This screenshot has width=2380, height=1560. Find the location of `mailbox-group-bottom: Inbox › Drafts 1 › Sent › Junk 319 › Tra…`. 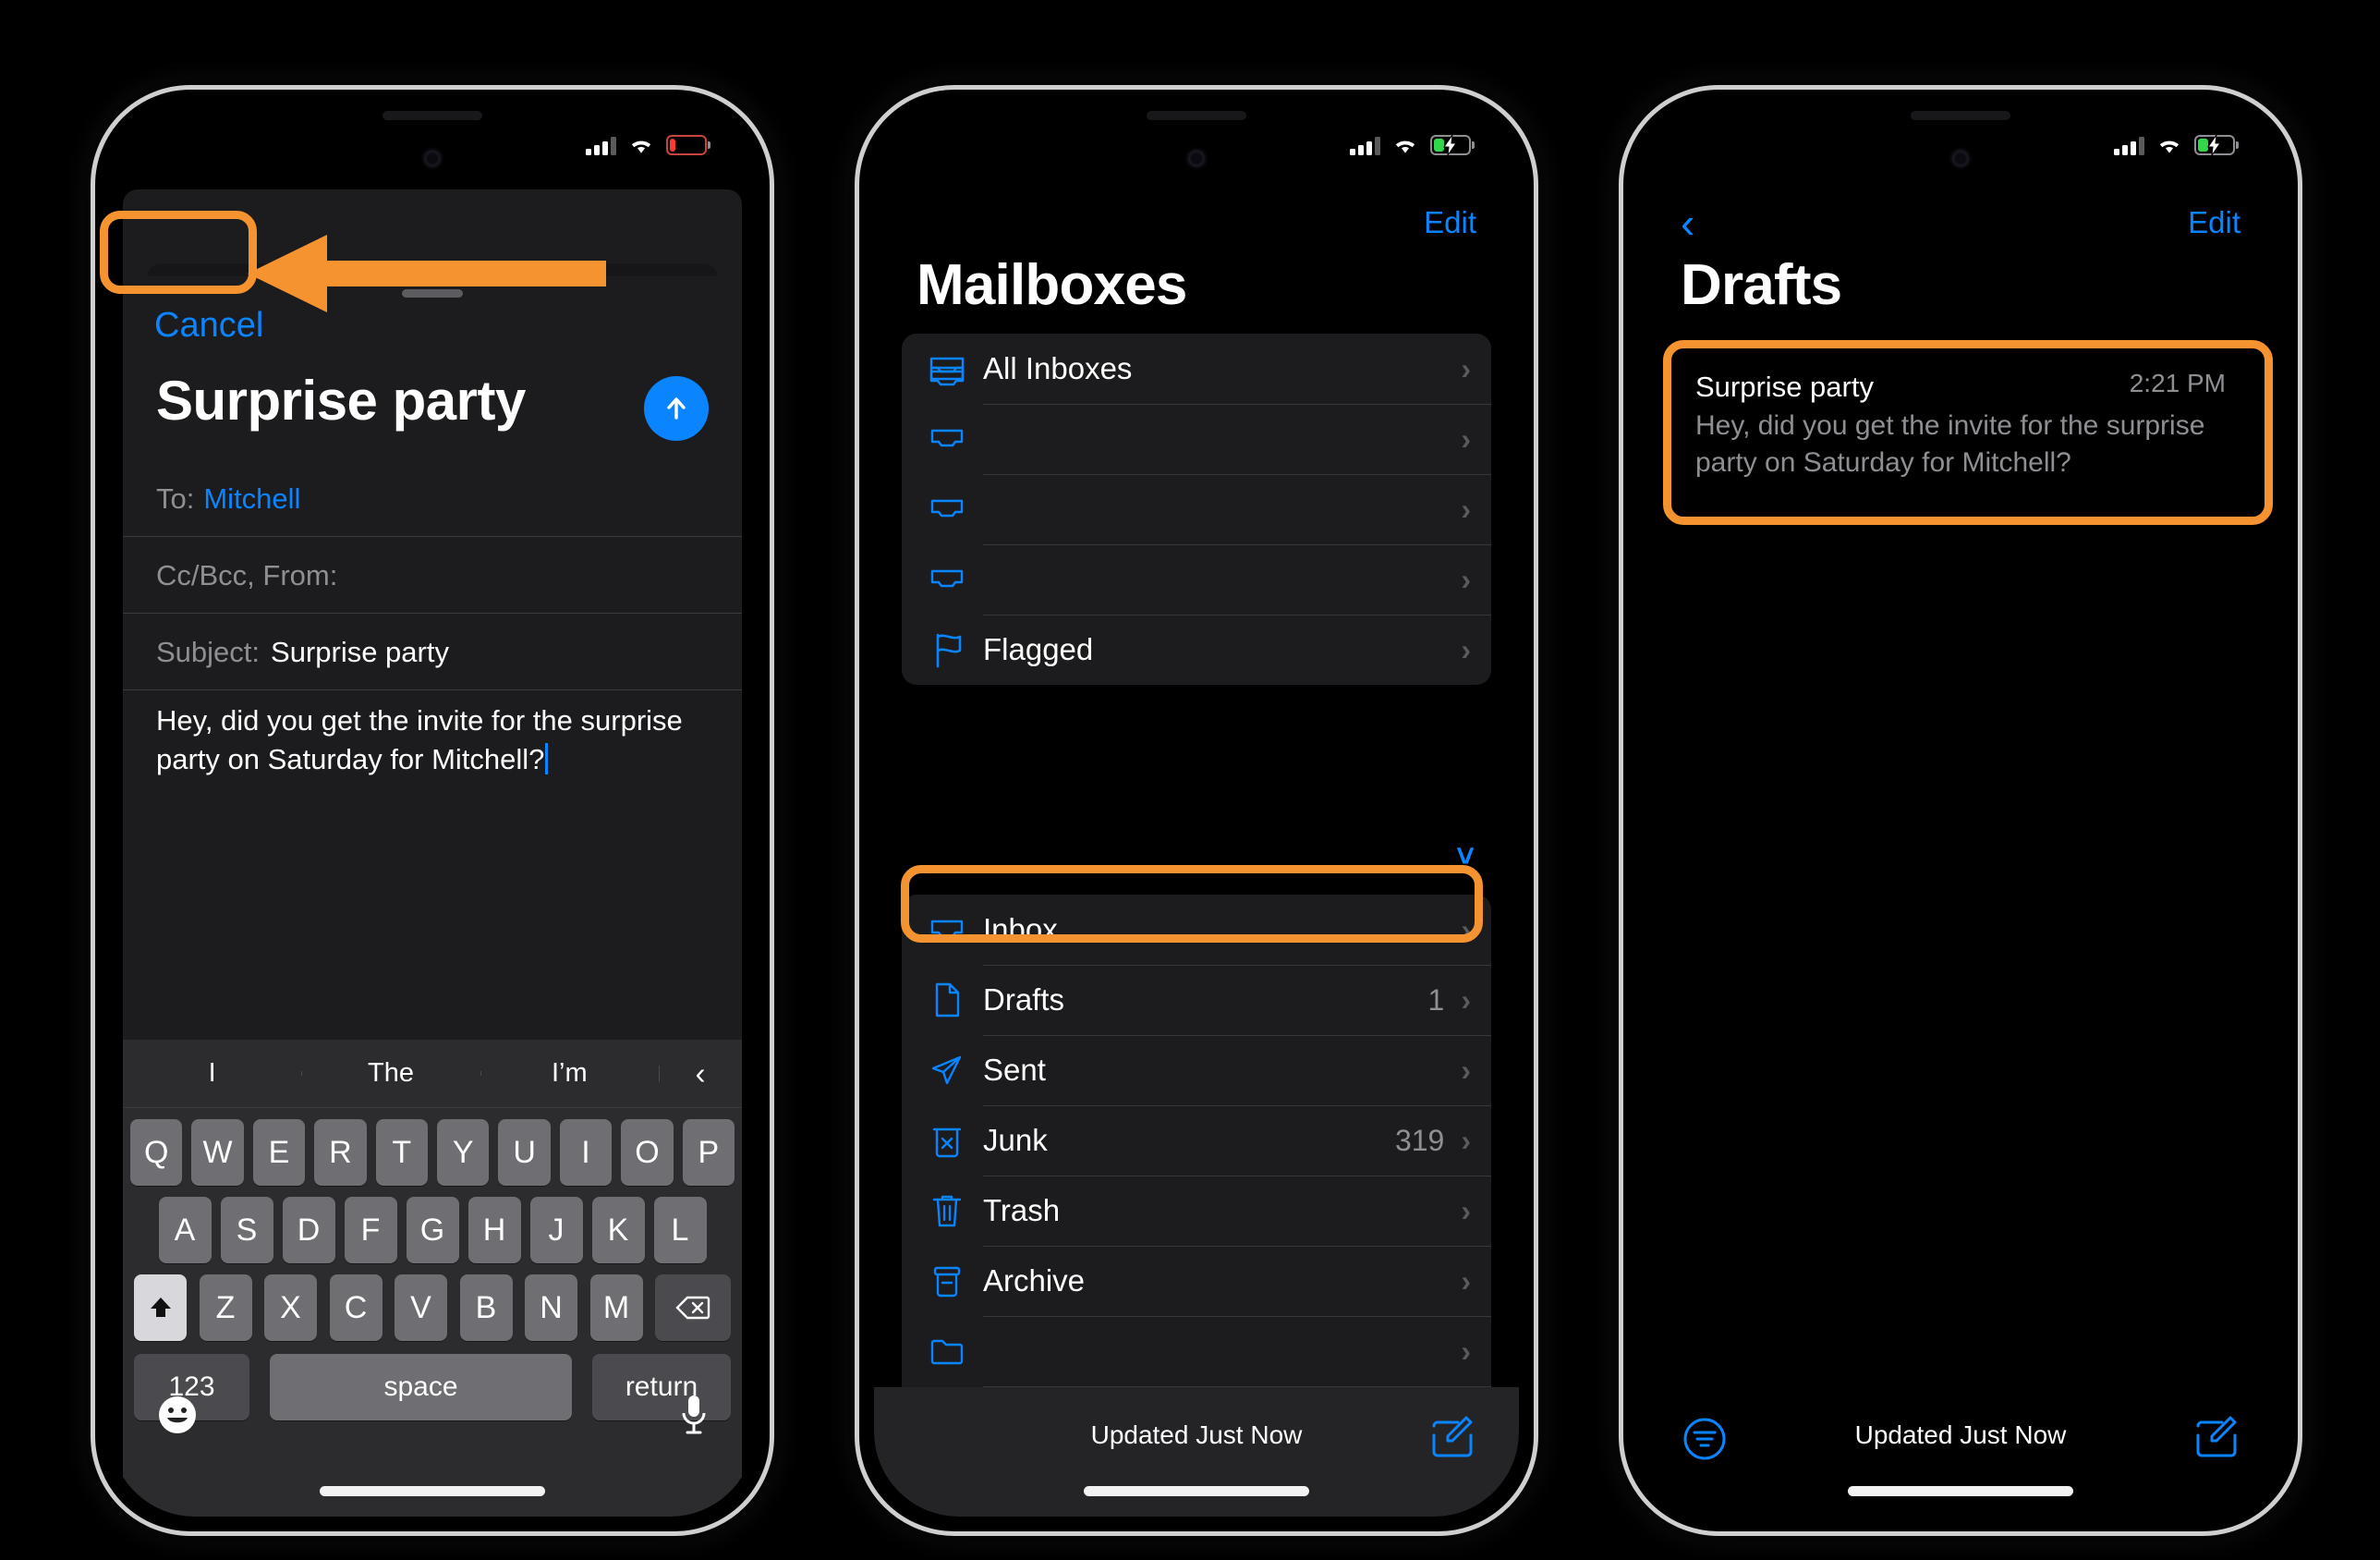

mailbox-group-bottom: Inbox › Drafts 1 › Sent › Junk 319 › Tra… is located at coordinates (1196, 1175).